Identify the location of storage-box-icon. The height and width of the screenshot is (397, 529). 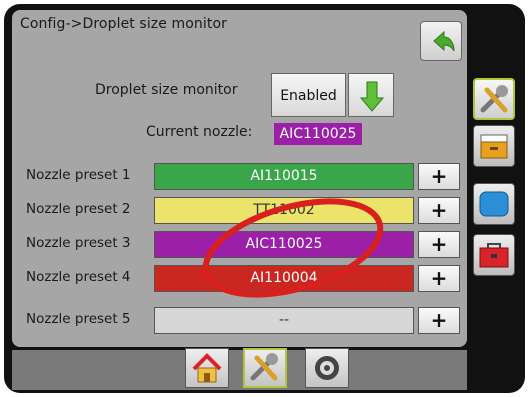
(494, 146).